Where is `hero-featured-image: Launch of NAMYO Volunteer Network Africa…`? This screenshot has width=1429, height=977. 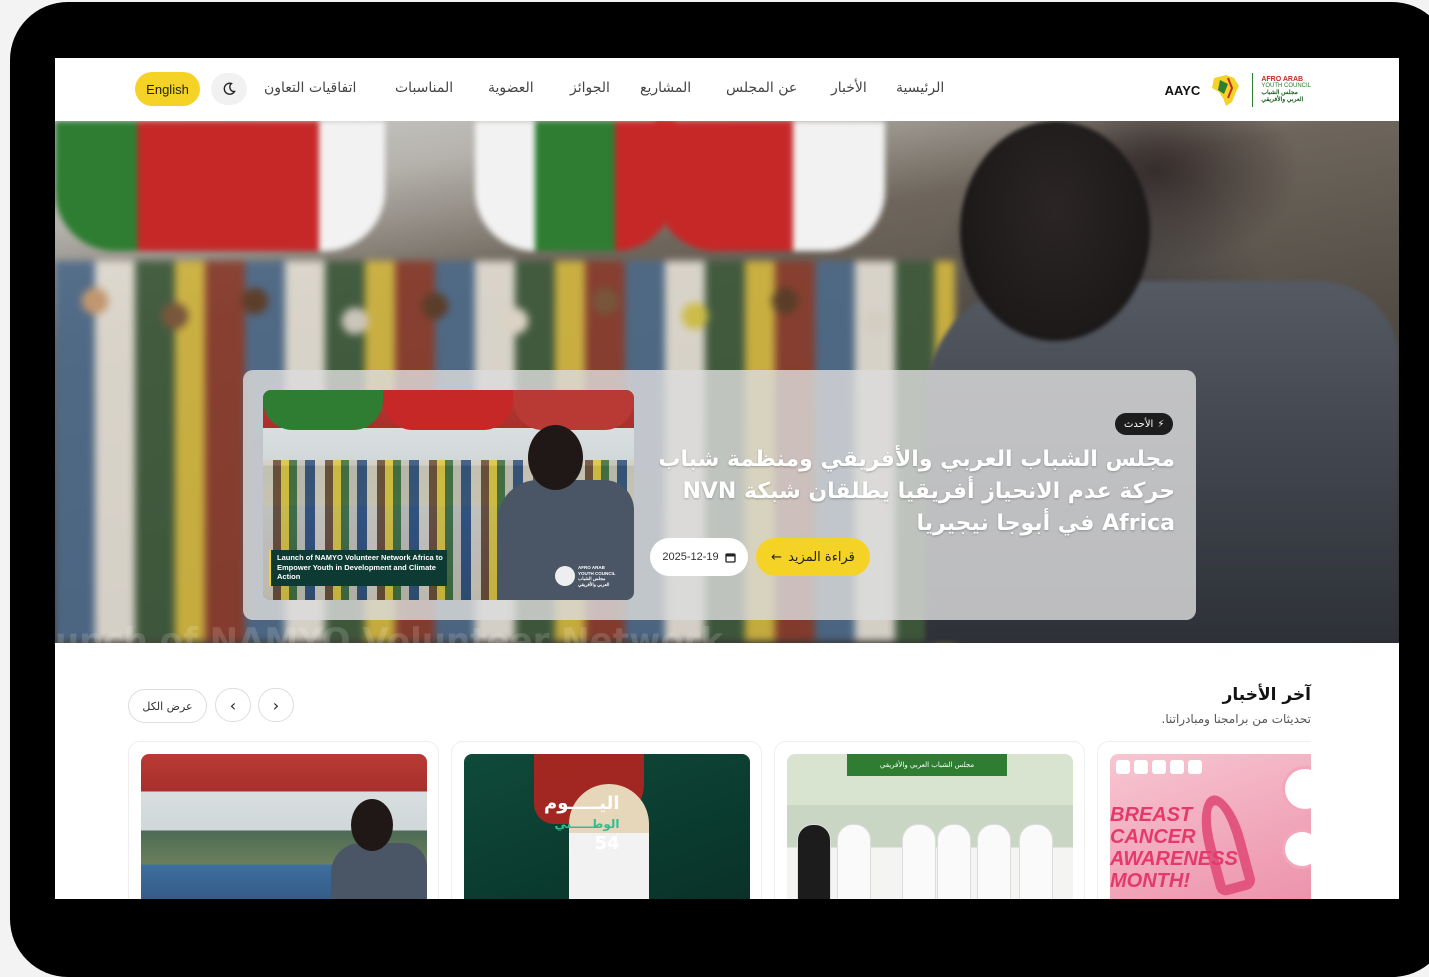
hero-featured-image: Launch of NAMYO Volunteer Network Africa… is located at coordinates (448, 495).